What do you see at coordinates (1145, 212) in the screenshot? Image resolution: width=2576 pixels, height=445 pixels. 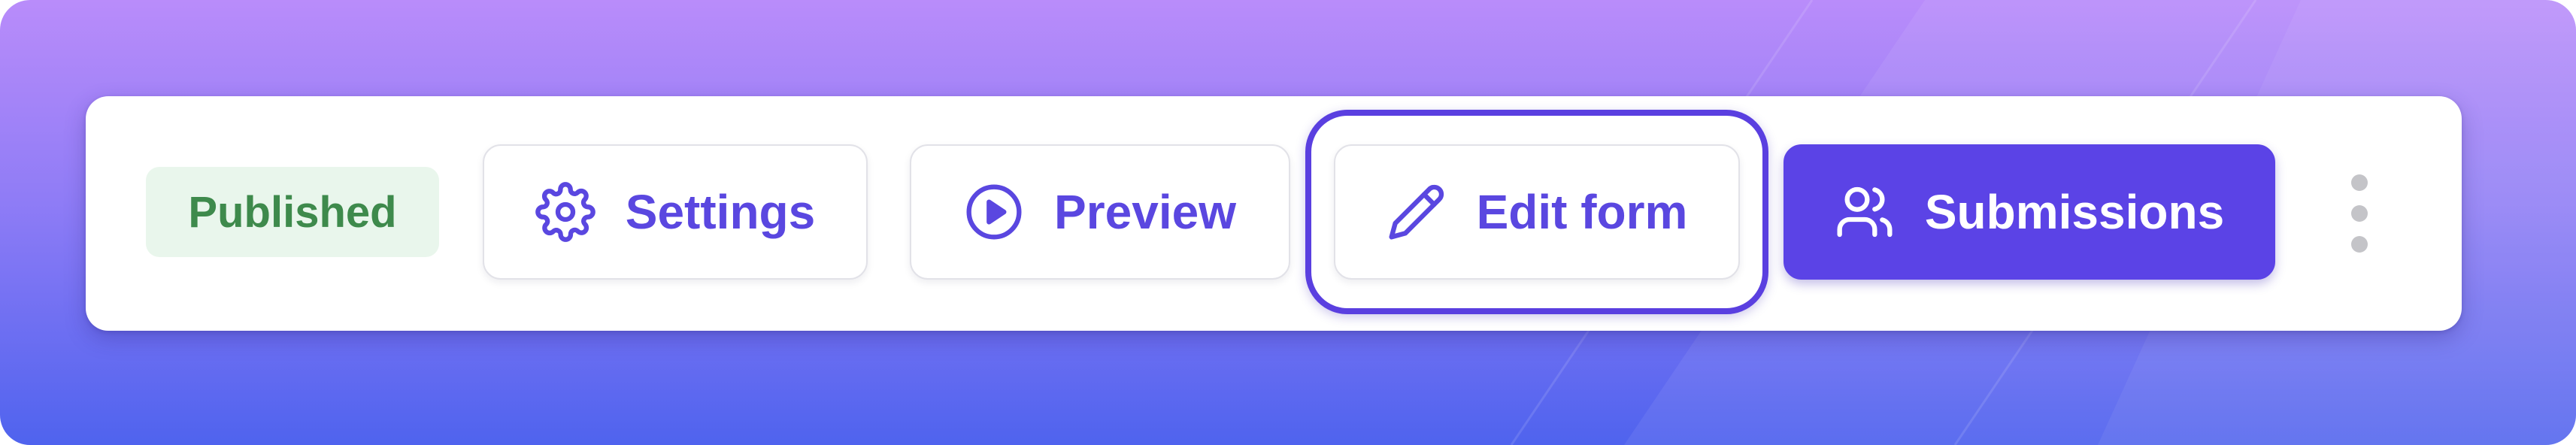 I see `preview-label: Preview` at bounding box center [1145, 212].